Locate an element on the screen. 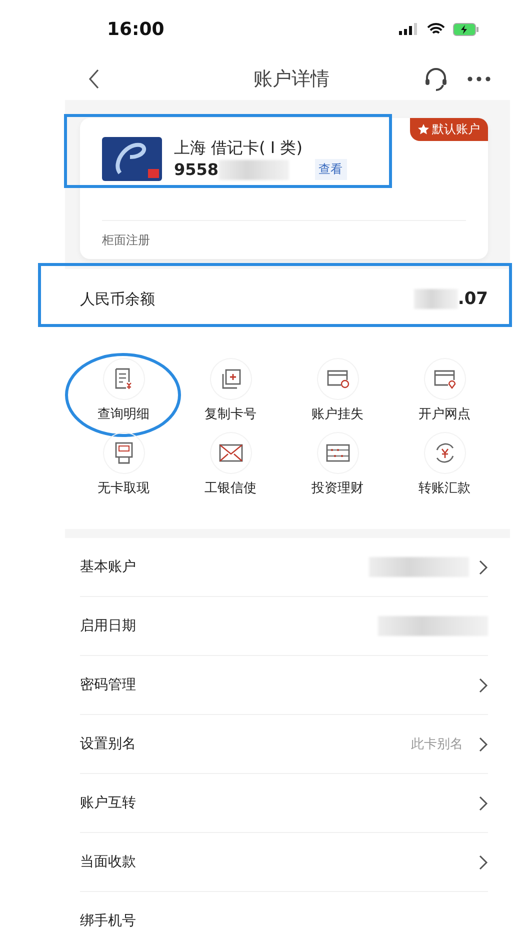 The image size is (529, 942). row-label: 当面收款 is located at coordinates (108, 862).